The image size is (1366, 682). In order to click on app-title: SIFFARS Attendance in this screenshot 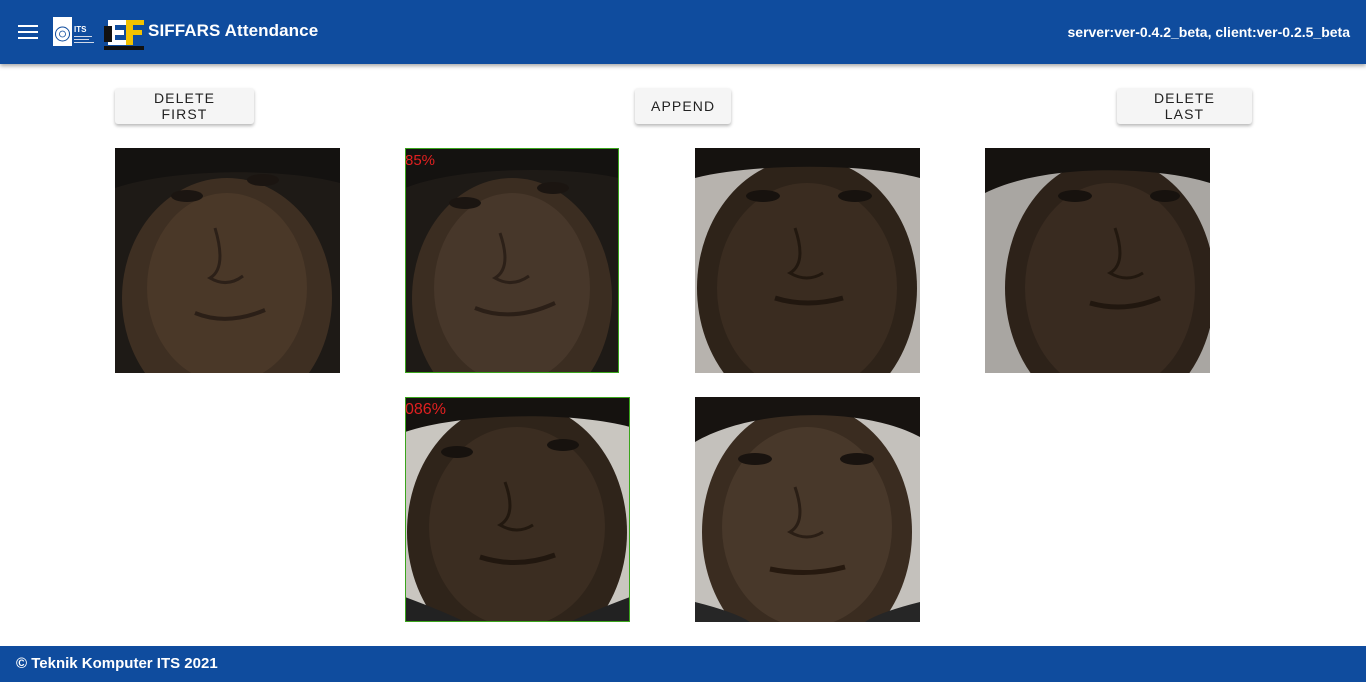, I will do `click(233, 30)`.